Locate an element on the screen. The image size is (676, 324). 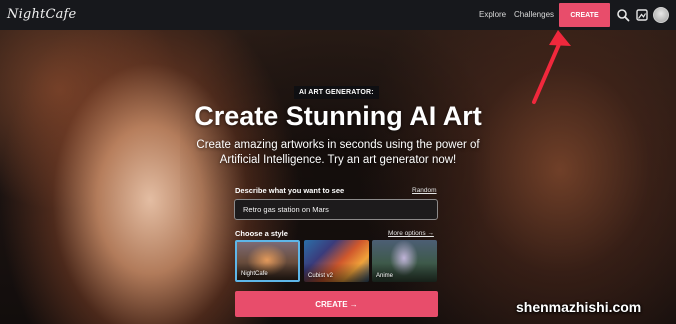
header-create-button: CREATE is located at coordinates (584, 15).